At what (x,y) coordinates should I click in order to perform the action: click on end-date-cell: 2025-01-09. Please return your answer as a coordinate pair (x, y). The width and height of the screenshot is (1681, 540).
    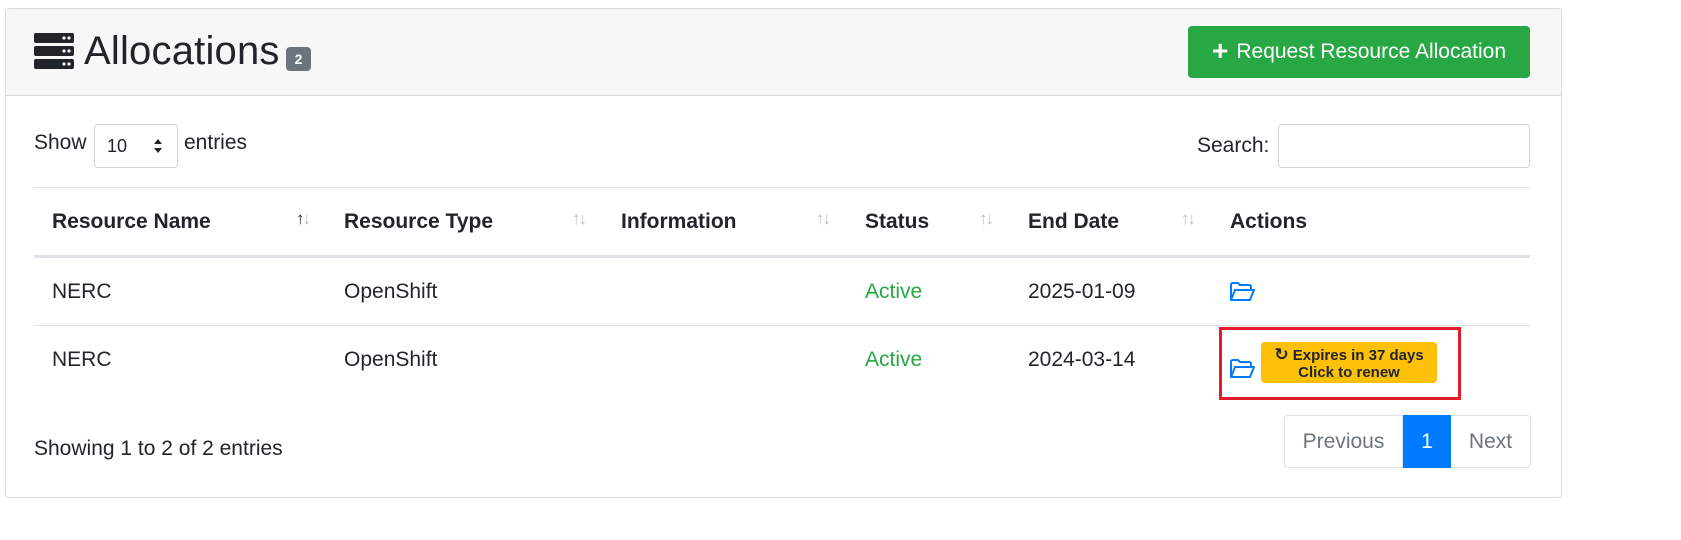
    Looking at the image, I should click on (1082, 291).